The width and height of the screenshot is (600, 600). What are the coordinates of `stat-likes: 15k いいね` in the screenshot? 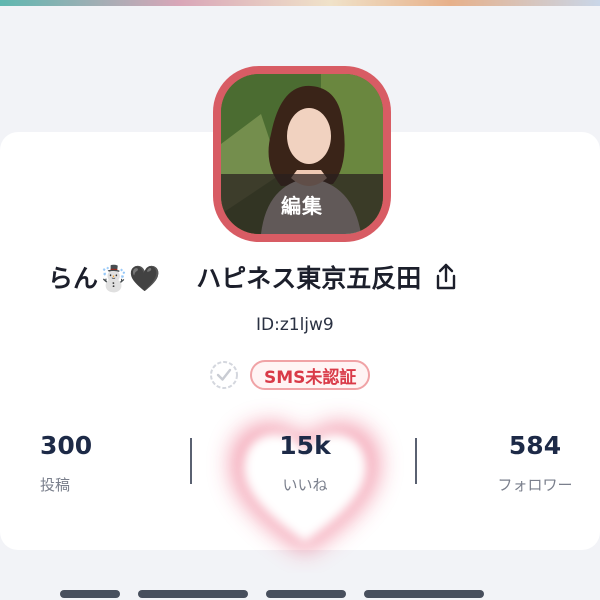 It's located at (305, 475).